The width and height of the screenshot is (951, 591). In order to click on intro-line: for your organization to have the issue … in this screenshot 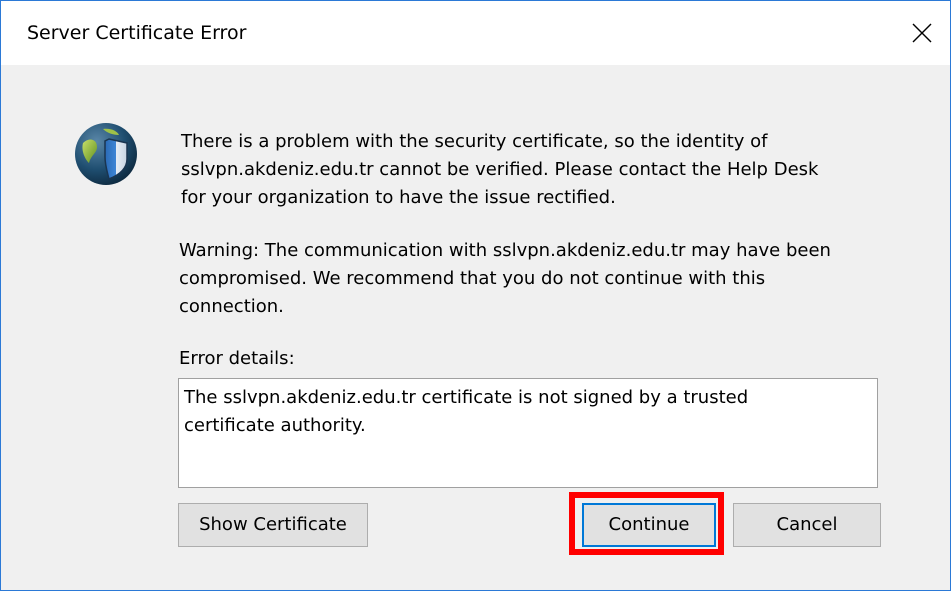, I will do `click(398, 197)`.